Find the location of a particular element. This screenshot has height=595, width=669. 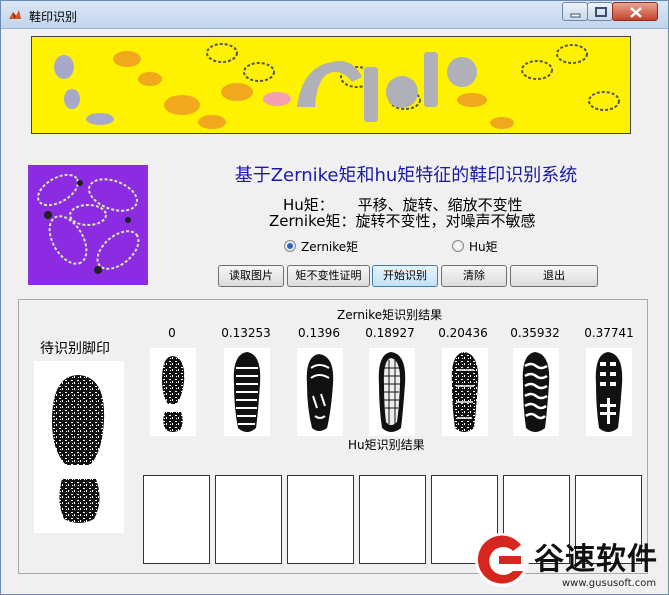

title-bar: 鞋印识别 is located at coordinates (334, 15).